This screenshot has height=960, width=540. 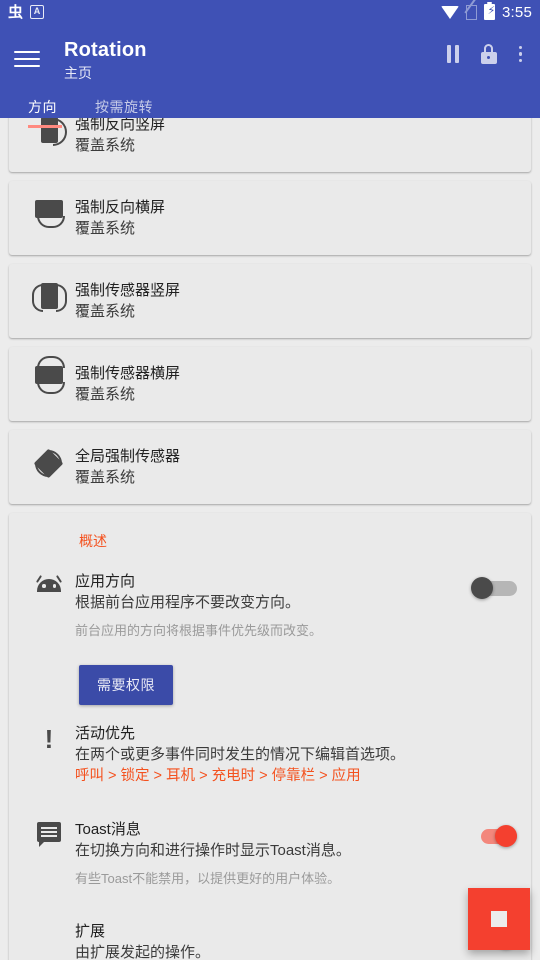 What do you see at coordinates (255, 59) in the screenshot?
I see `app-bar-titles: Rotation 主页` at bounding box center [255, 59].